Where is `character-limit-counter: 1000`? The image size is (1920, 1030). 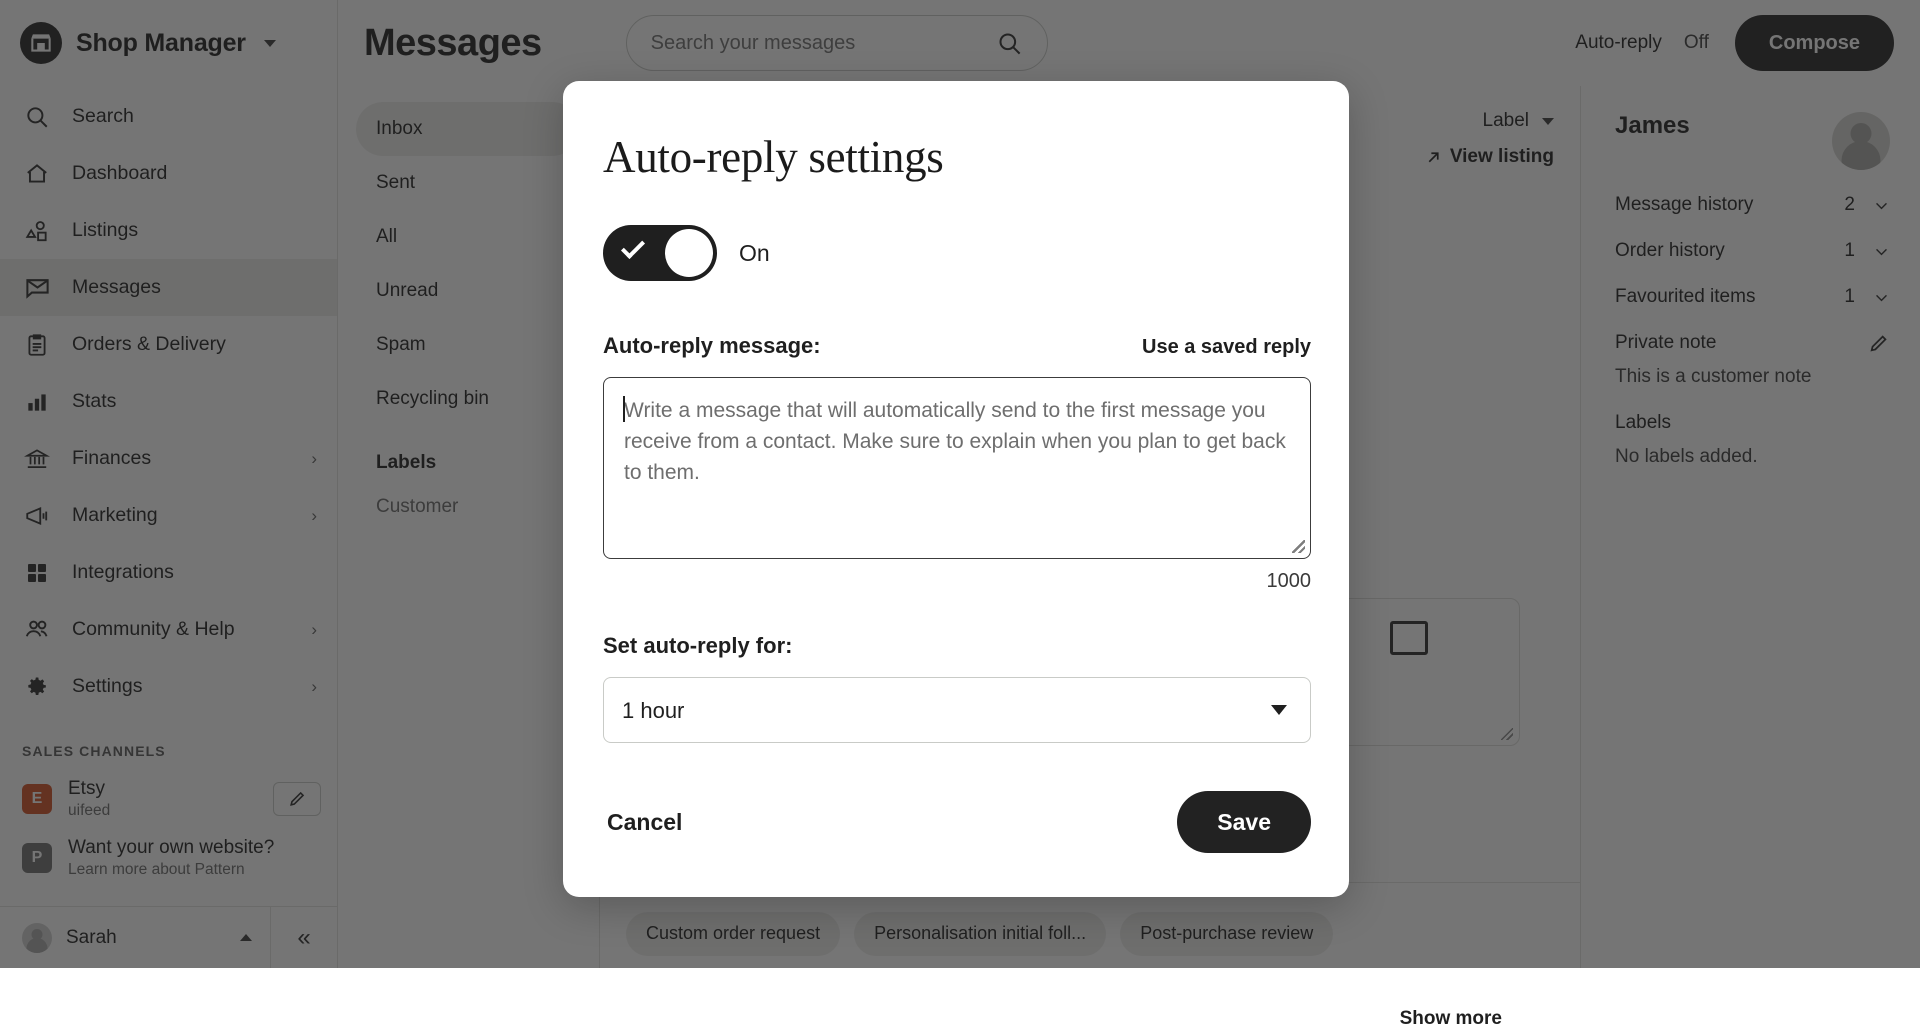 character-limit-counter: 1000 is located at coordinates (957, 581).